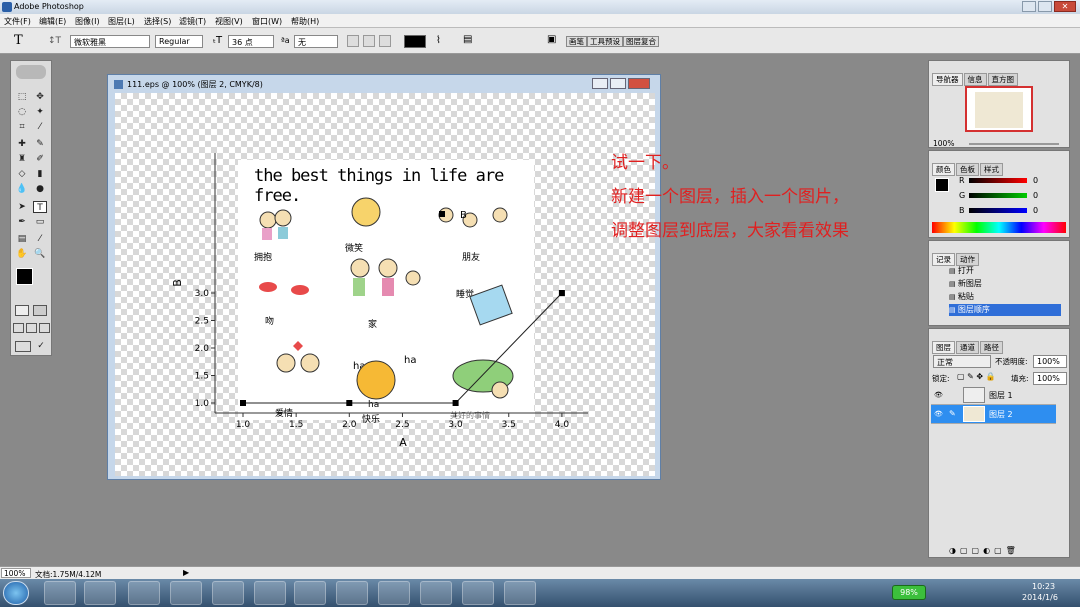 The height and width of the screenshot is (607, 1080). I want to click on media-taskbar-icon, so click(100, 593).